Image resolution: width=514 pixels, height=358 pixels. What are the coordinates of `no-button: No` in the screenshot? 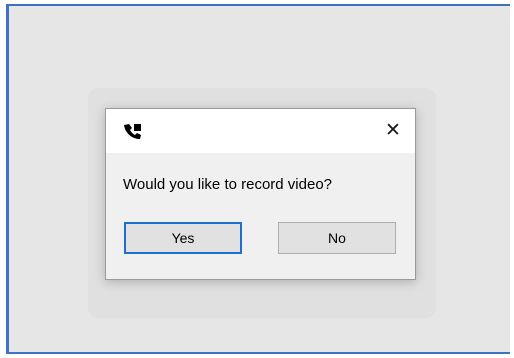 It's located at (337, 238).